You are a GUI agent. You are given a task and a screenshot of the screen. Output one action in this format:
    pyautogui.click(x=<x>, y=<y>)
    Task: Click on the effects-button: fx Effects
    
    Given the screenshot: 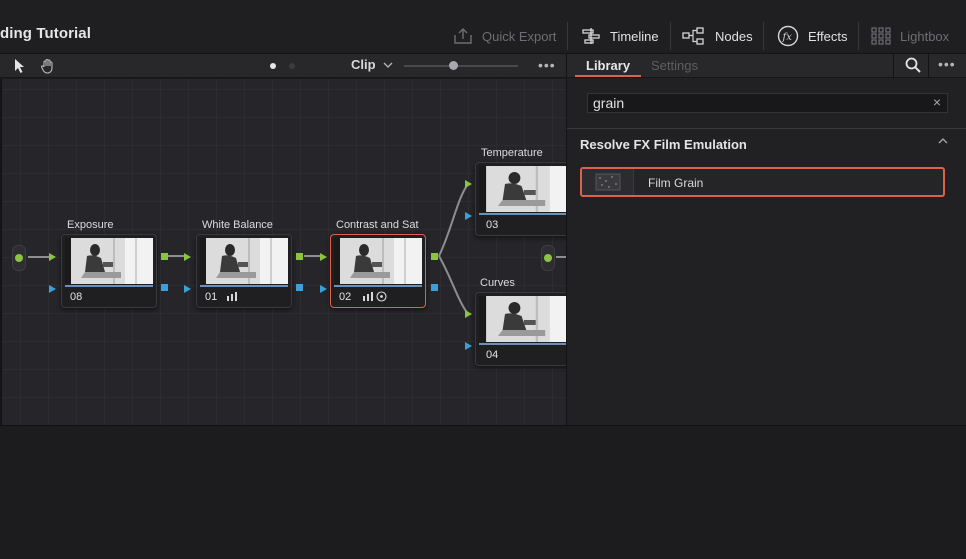 What is the action you would take?
    pyautogui.click(x=812, y=36)
    